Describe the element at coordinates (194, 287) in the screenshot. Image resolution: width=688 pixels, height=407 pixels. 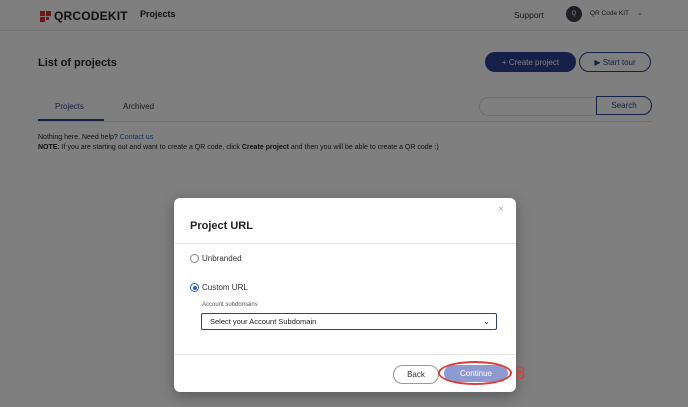
I see `custom-url-radio` at that location.